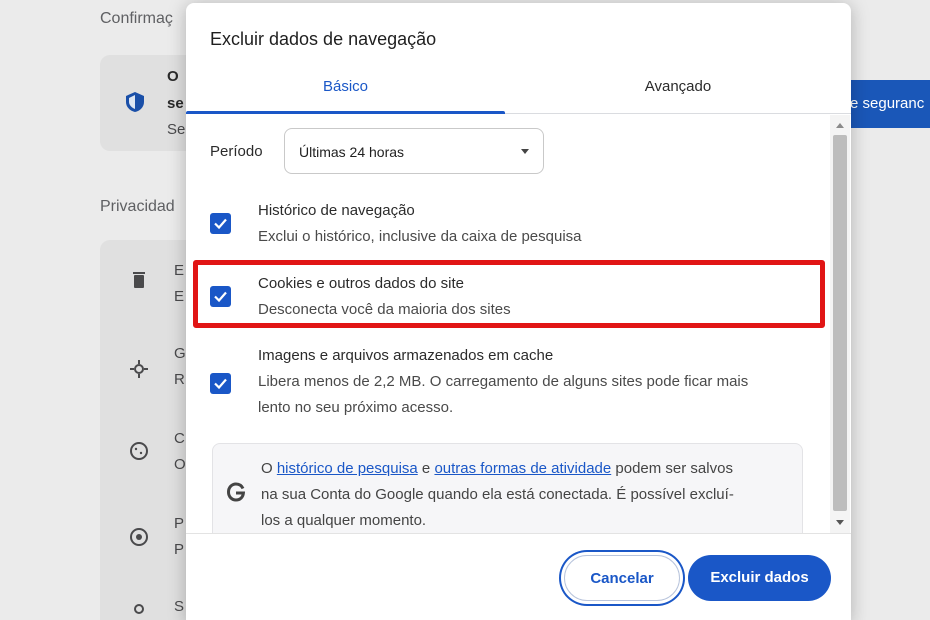 The height and width of the screenshot is (620, 930). What do you see at coordinates (840, 125) in the screenshot?
I see `scroll-up-arrow-icon` at bounding box center [840, 125].